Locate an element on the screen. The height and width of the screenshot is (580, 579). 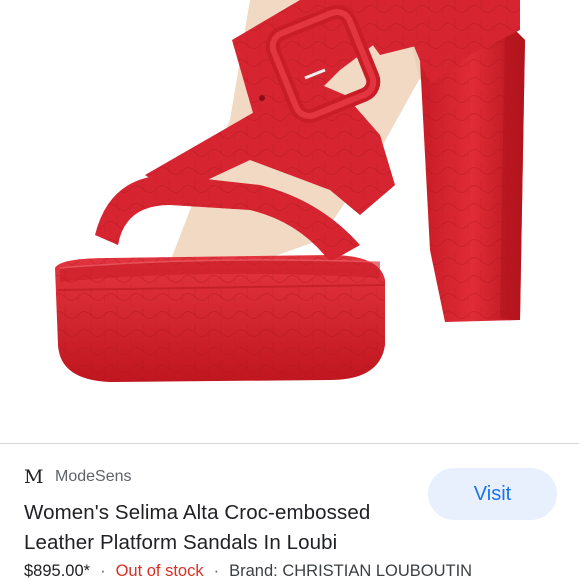
visit-button: Visit is located at coordinates (492, 494).